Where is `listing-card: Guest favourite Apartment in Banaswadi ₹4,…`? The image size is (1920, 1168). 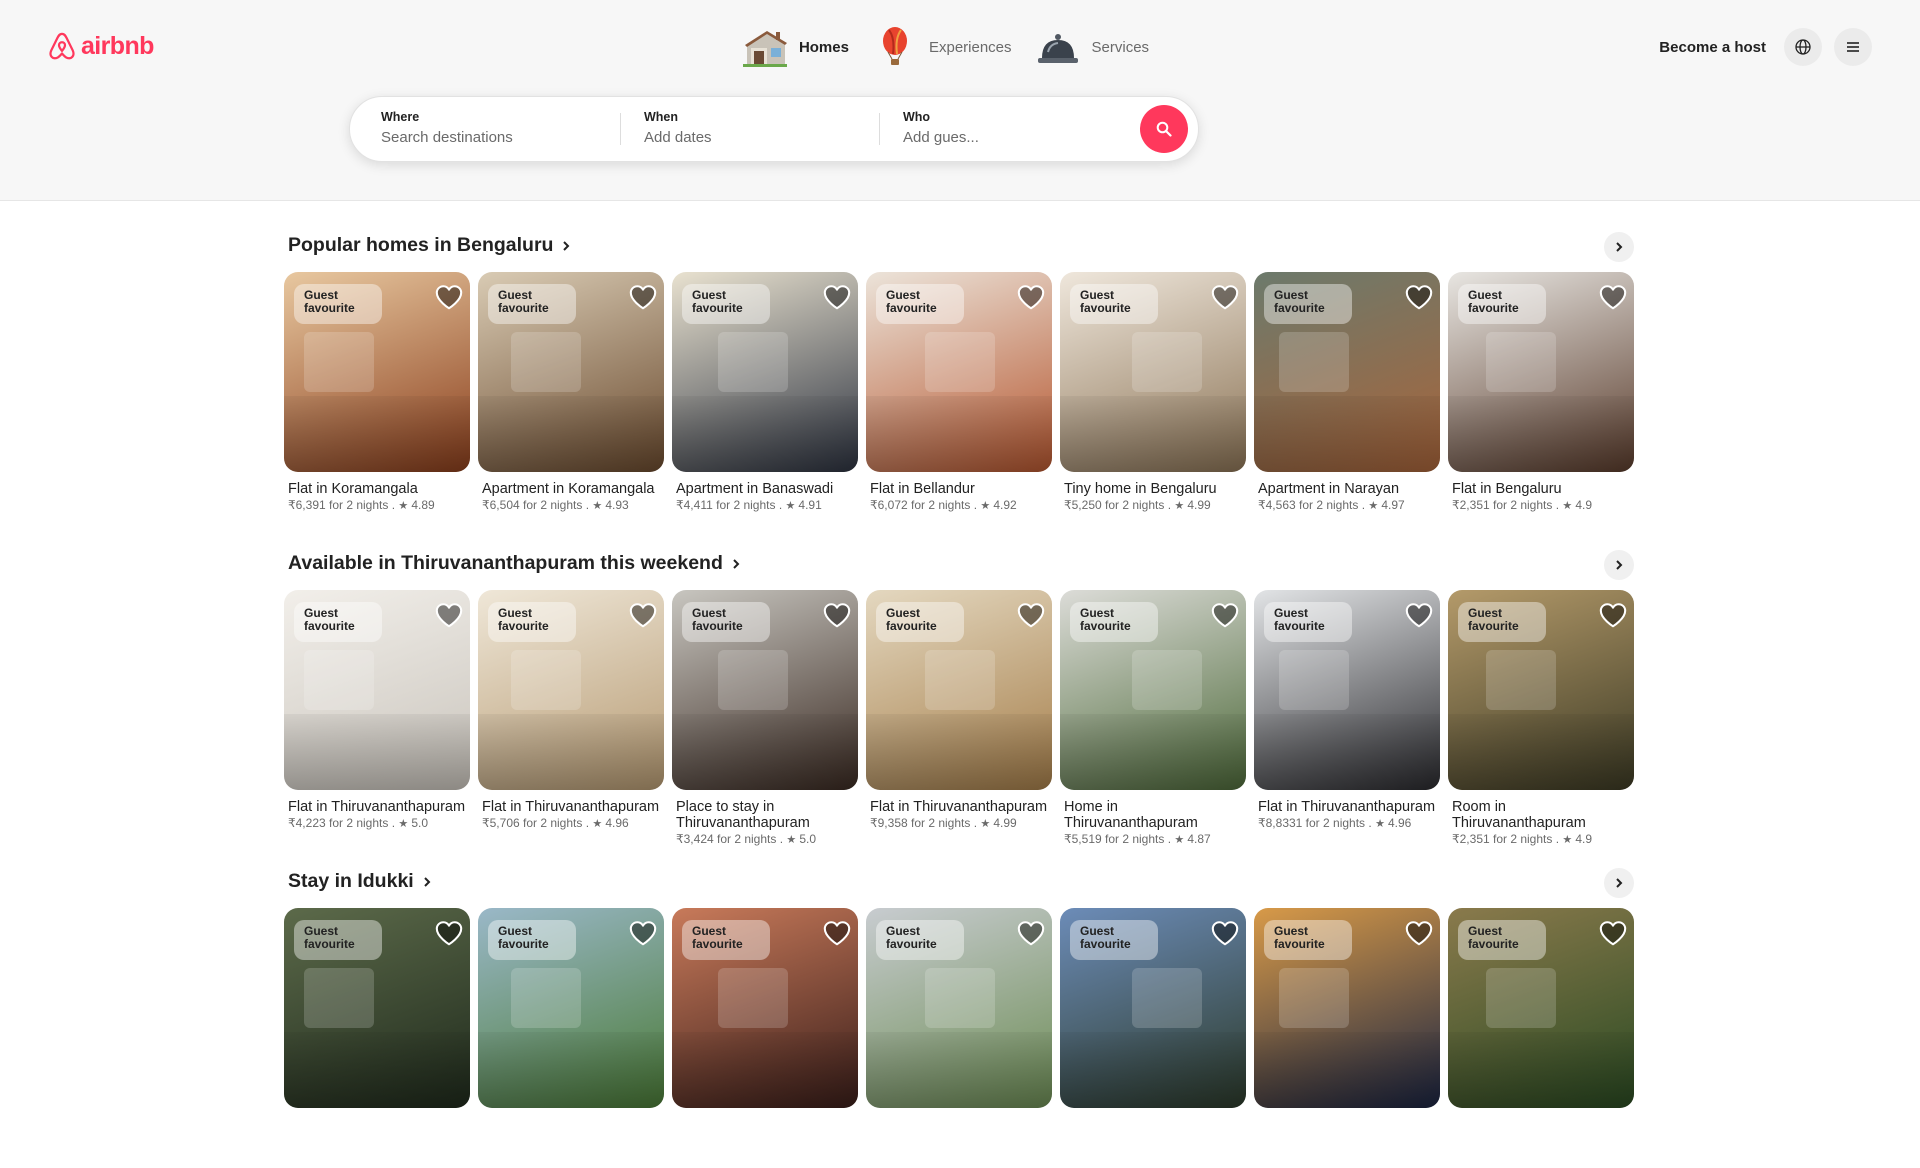
listing-card: Guest favourite Apartment in Banaswadi ₹4,… is located at coordinates (765, 392).